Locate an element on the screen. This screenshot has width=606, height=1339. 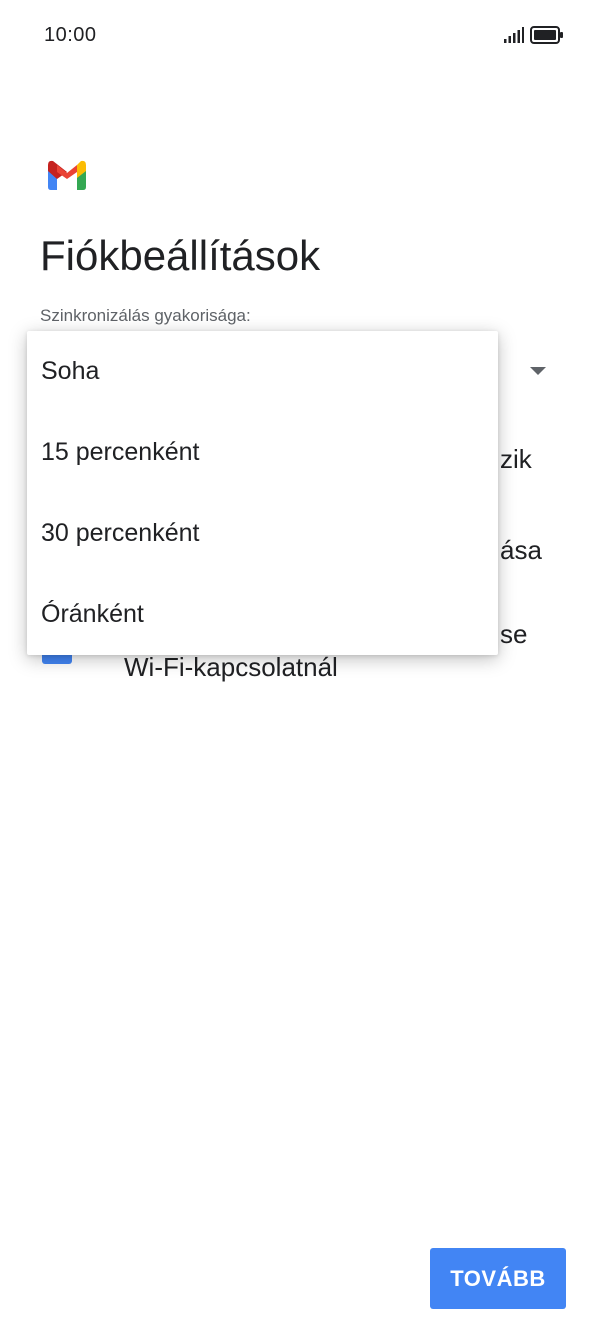
dropdown-option-30-min: 30 percenként is located at coordinates (262, 533).